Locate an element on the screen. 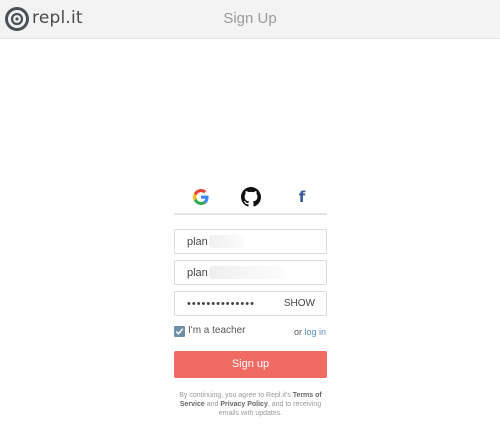  google-login-button is located at coordinates (201, 197).